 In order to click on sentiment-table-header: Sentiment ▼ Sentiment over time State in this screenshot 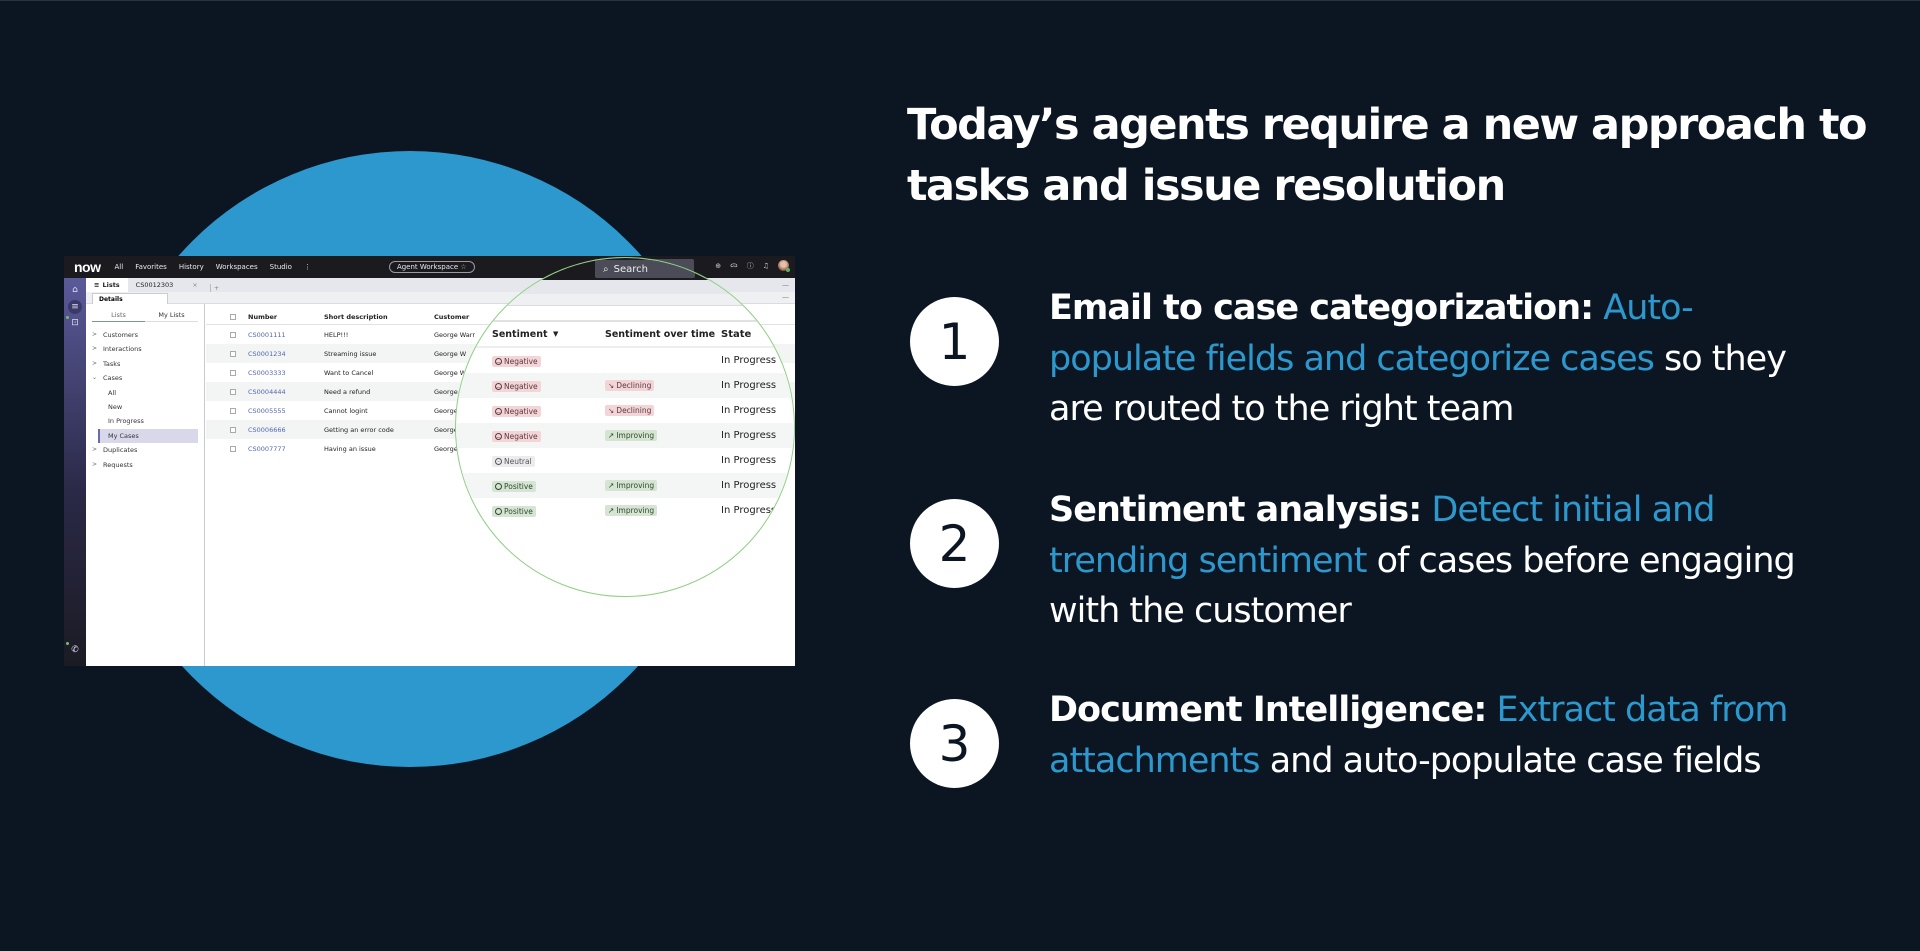, I will do `click(625, 335)`.